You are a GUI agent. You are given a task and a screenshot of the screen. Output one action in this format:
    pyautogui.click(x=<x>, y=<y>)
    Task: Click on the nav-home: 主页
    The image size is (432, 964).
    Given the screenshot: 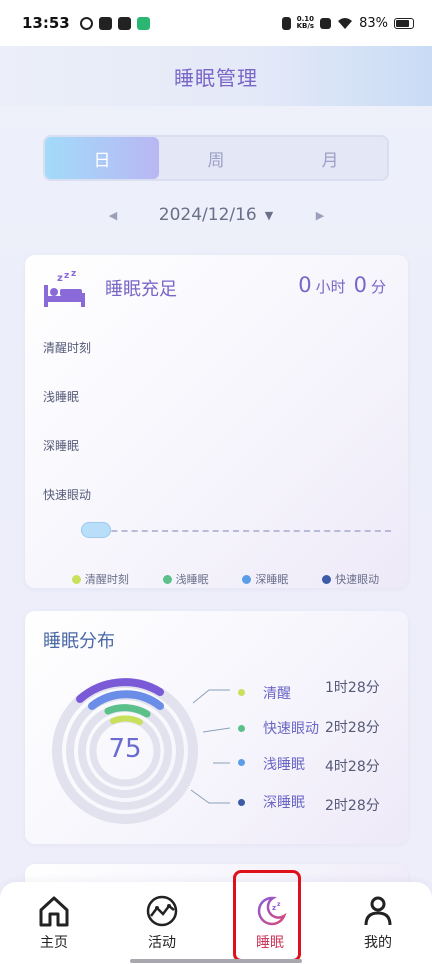 What is the action you would take?
    pyautogui.click(x=54, y=923)
    